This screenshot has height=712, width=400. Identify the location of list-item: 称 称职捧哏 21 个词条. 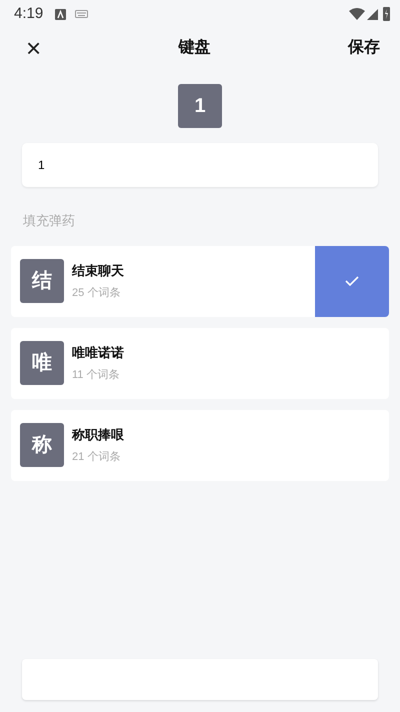
(200, 445).